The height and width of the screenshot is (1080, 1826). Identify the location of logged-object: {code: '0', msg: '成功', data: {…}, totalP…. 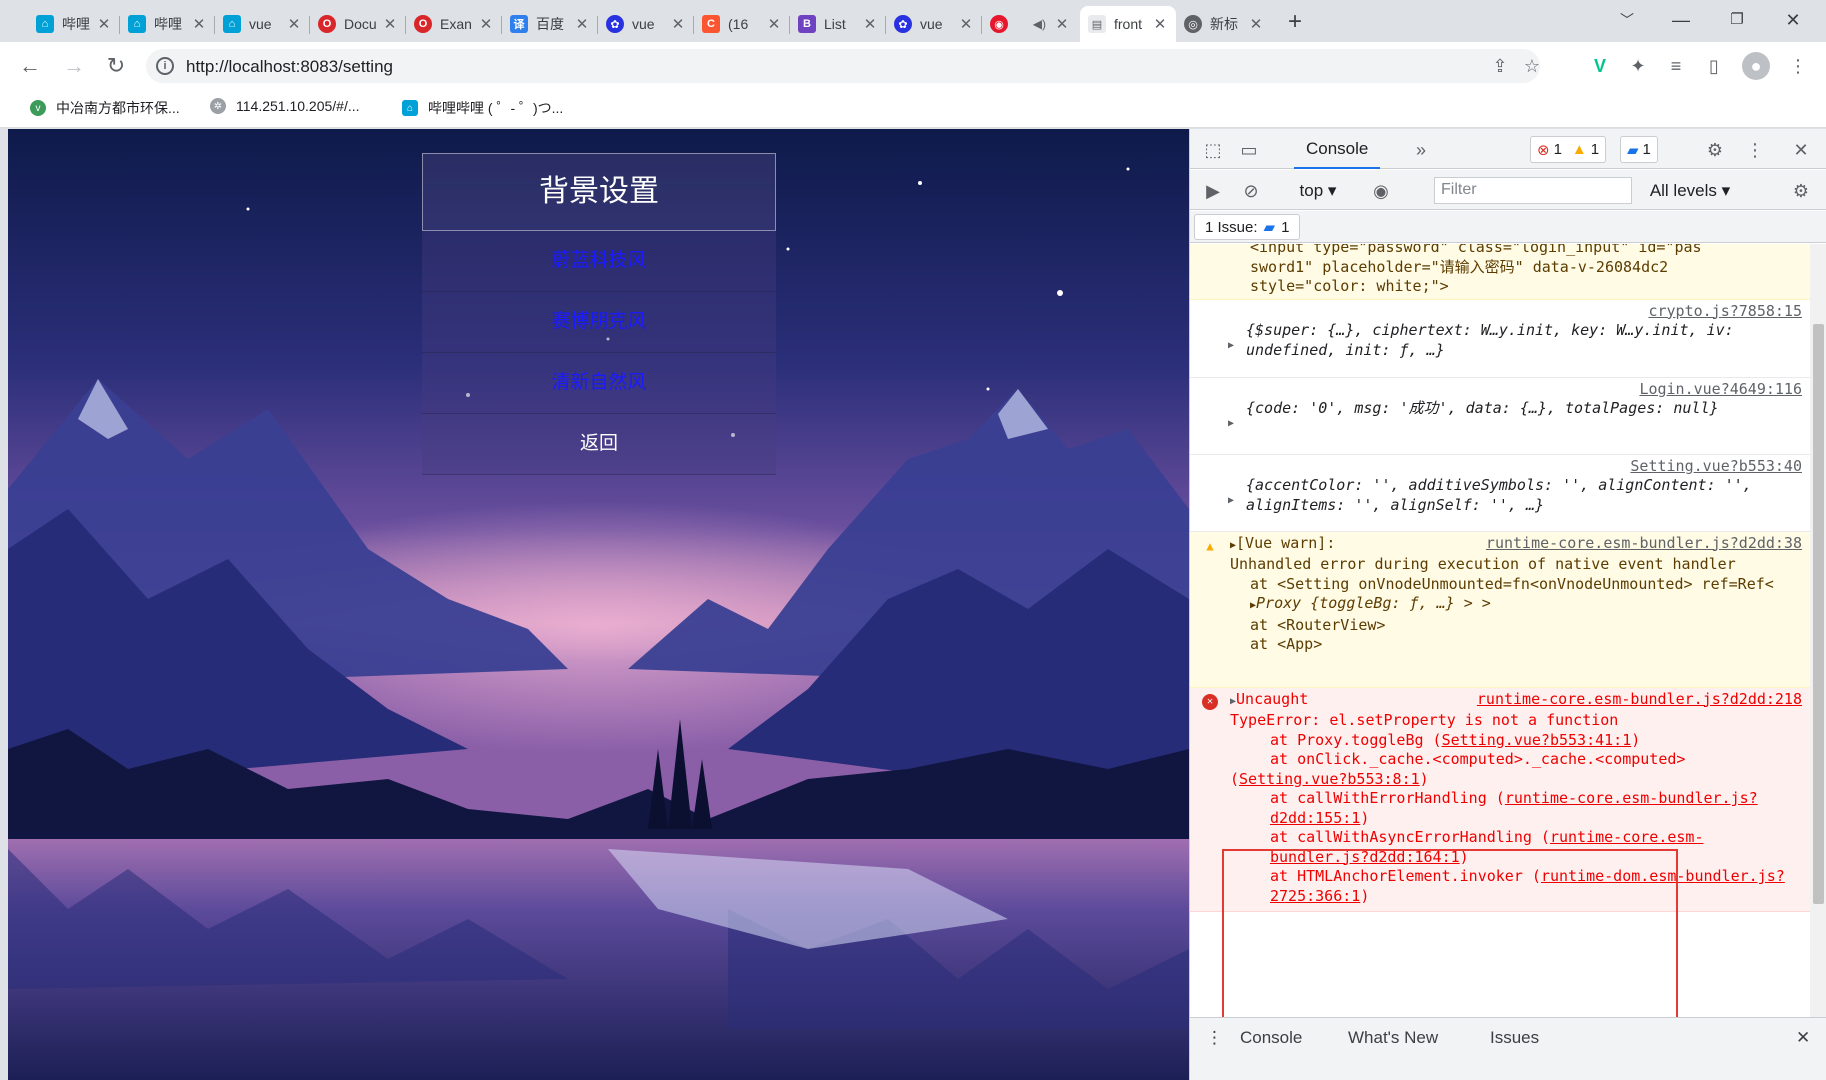
(1524, 409).